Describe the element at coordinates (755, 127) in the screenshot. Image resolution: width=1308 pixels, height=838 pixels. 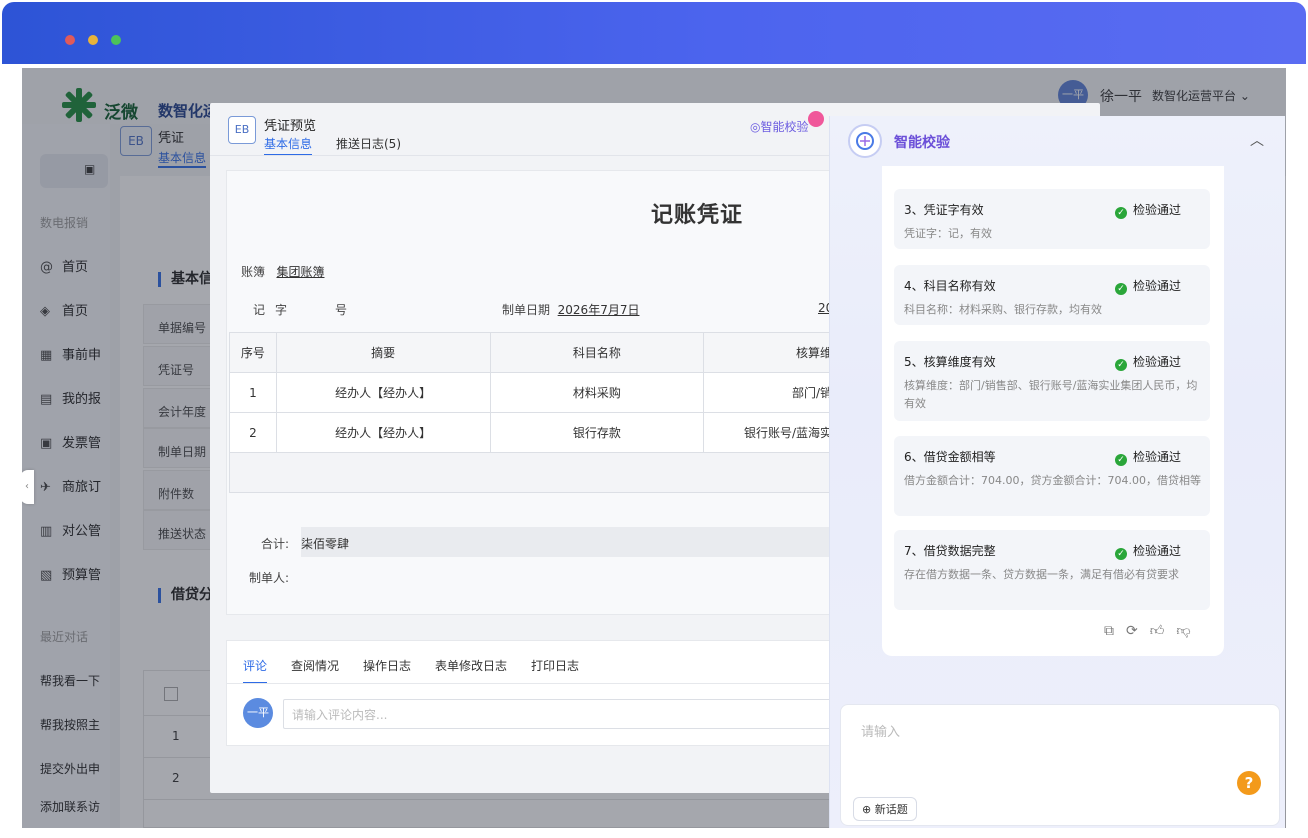
I see `ai-icon: ◎` at that location.